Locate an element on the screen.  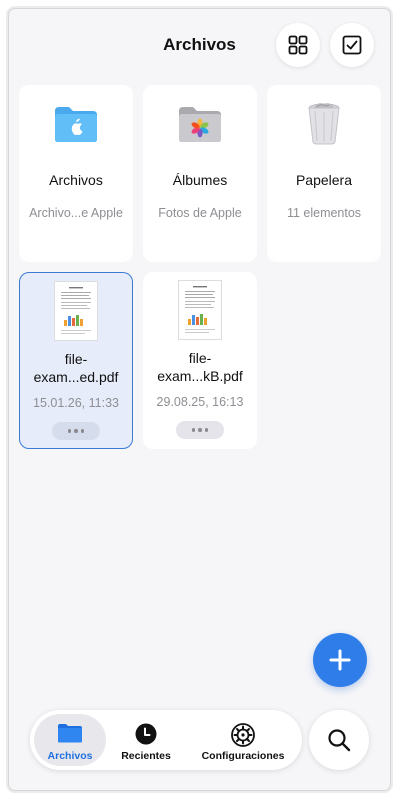
checkbox-icon is located at coordinates (352, 45).